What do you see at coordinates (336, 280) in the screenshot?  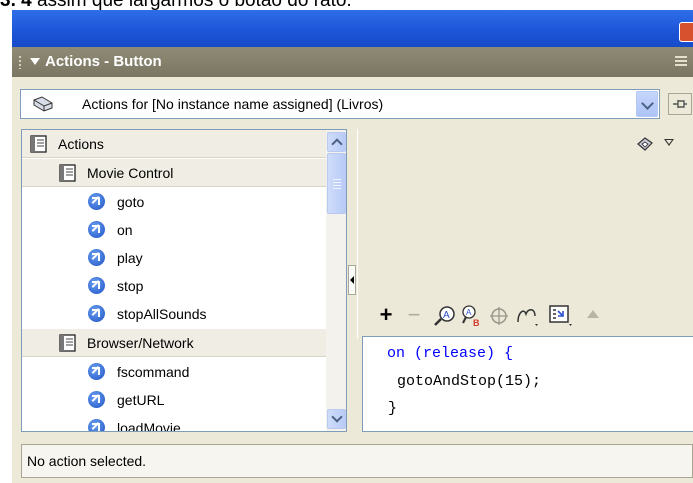 I see `toolbox-scrollbar` at bounding box center [336, 280].